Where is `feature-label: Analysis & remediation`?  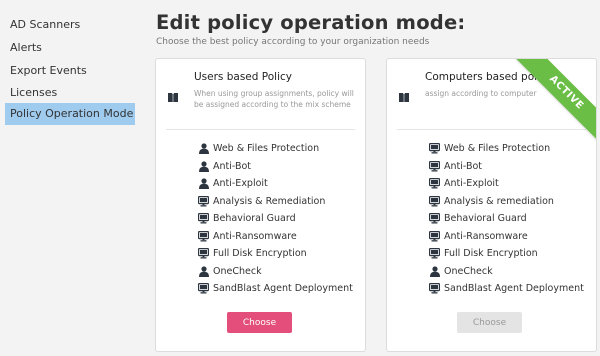
feature-label: Analysis & remediation is located at coordinates (499, 201).